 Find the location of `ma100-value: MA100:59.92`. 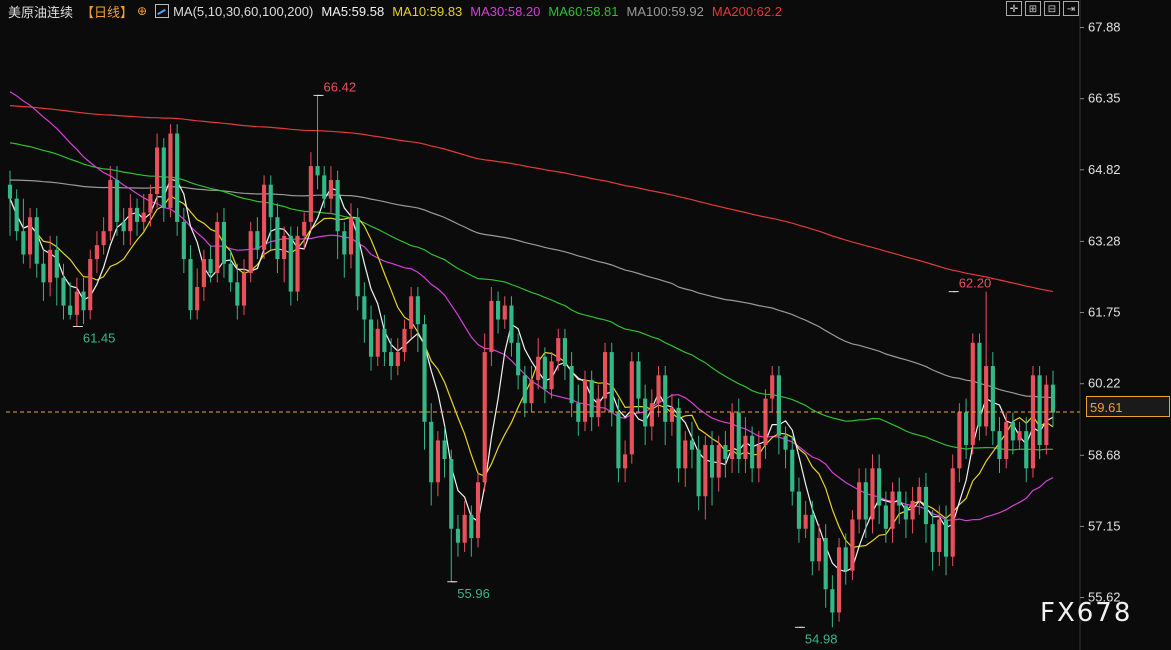

ma100-value: MA100:59.92 is located at coordinates (665, 11).